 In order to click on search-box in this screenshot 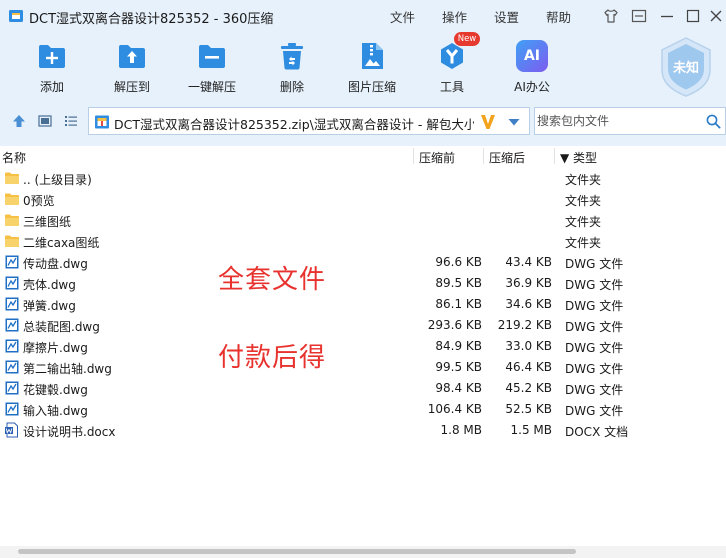, I will do `click(630, 121)`.